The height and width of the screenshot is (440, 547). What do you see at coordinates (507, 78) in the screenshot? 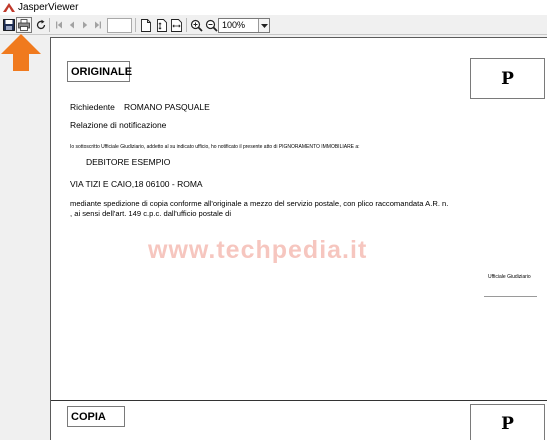
I see `p-mark: P` at bounding box center [507, 78].